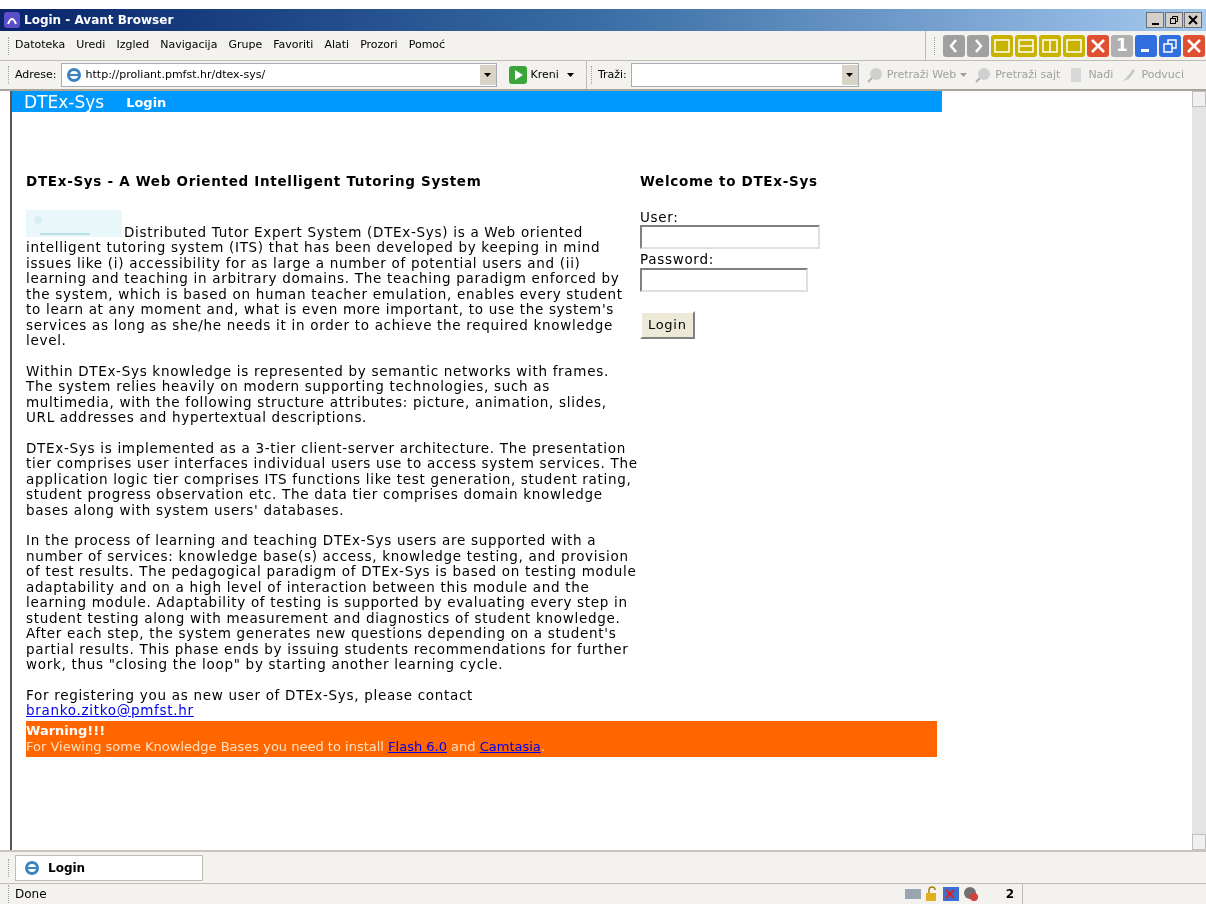 Image resolution: width=1206 pixels, height=906 pixels. What do you see at coordinates (318, 394) in the screenshot?
I see `paragraph: Within DTEx-Sys knowledge is represented by semantic networks with frames. The system relies heavily on modern supporting technologies, such as multimedia, with the following structure attributes: picture, animation, slides, URL addresses and hypertextual descriptions.` at bounding box center [318, 394].